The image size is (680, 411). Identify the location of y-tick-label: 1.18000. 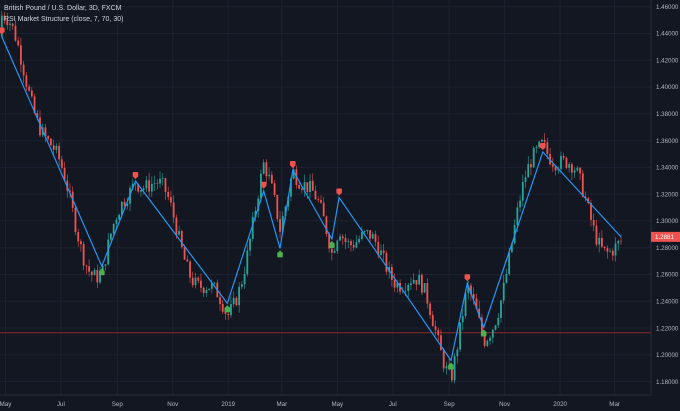
(667, 382).